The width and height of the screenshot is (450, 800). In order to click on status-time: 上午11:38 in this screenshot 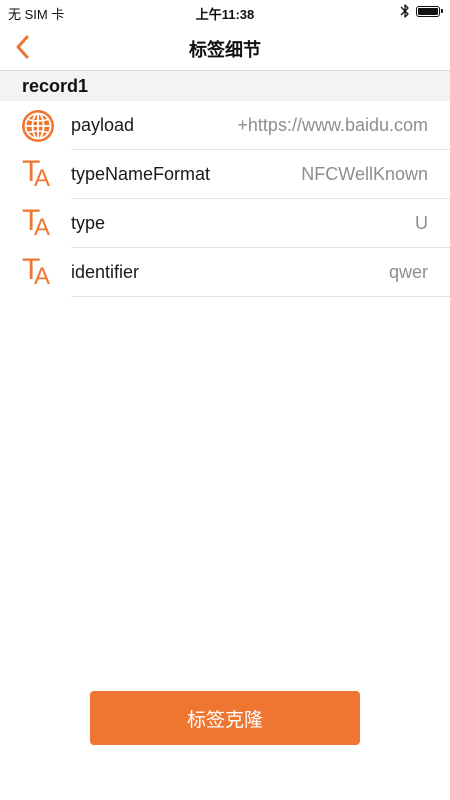, I will do `click(225, 14)`.